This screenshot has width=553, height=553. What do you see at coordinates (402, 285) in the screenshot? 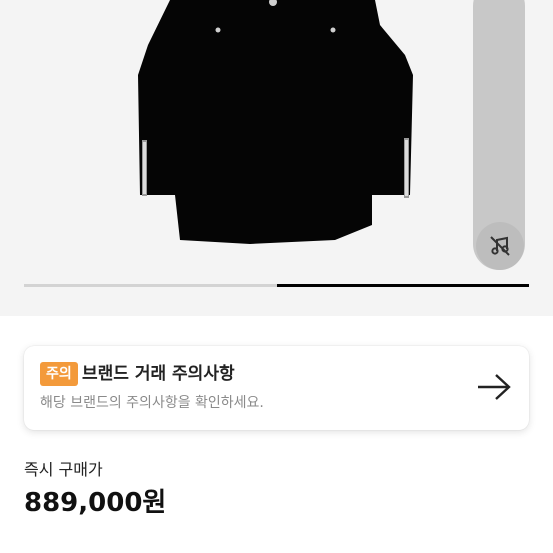
I see `gallery-progress-fill` at bounding box center [402, 285].